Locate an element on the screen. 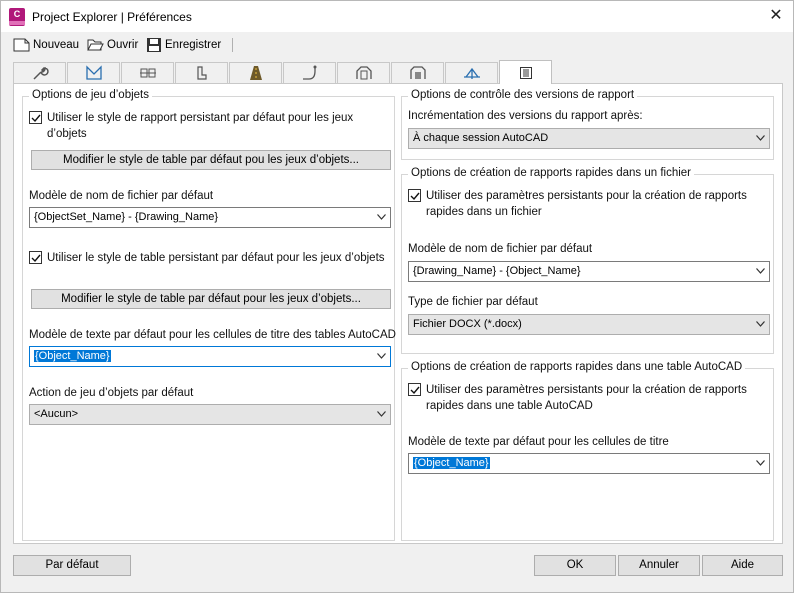 The width and height of the screenshot is (794, 593). version-increment-combo: À chaque session AutoCAD is located at coordinates (589, 138).